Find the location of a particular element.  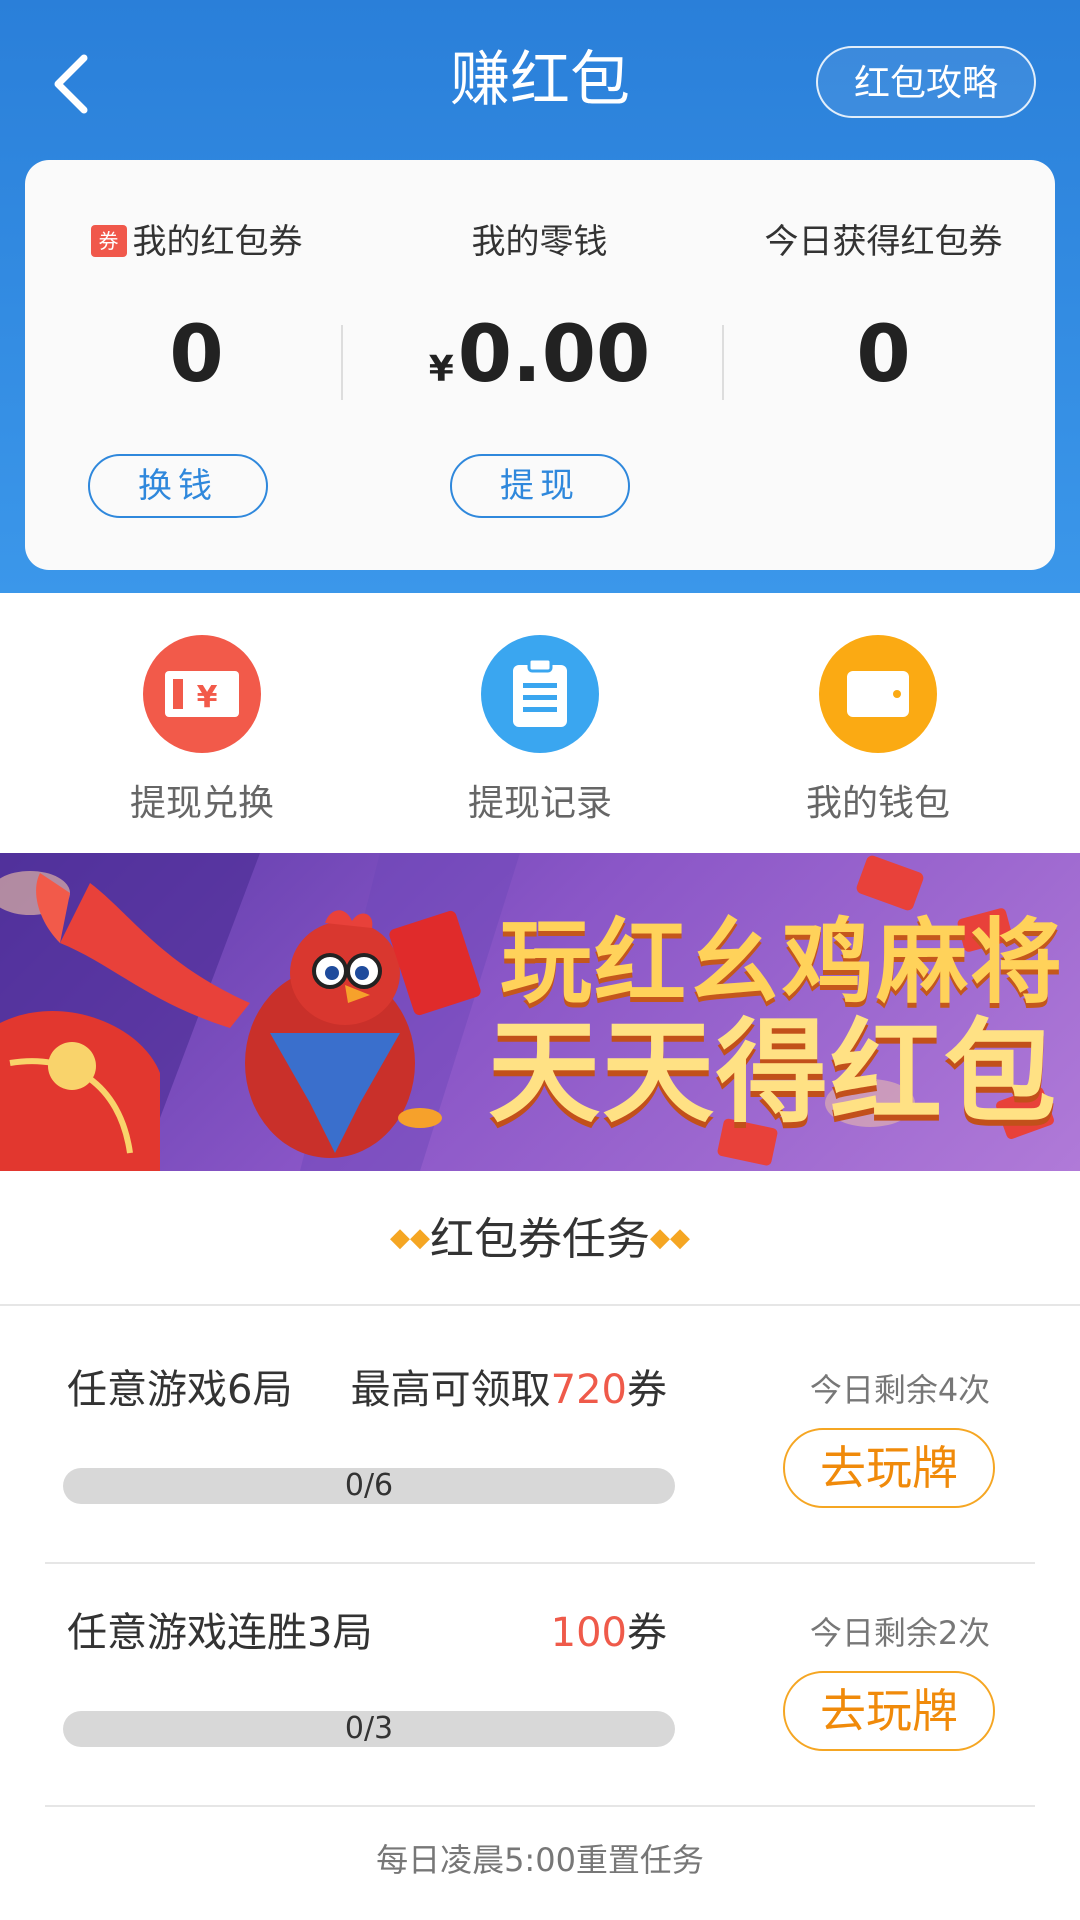

stat-label: 今日获得红包券 is located at coordinates (883, 242).